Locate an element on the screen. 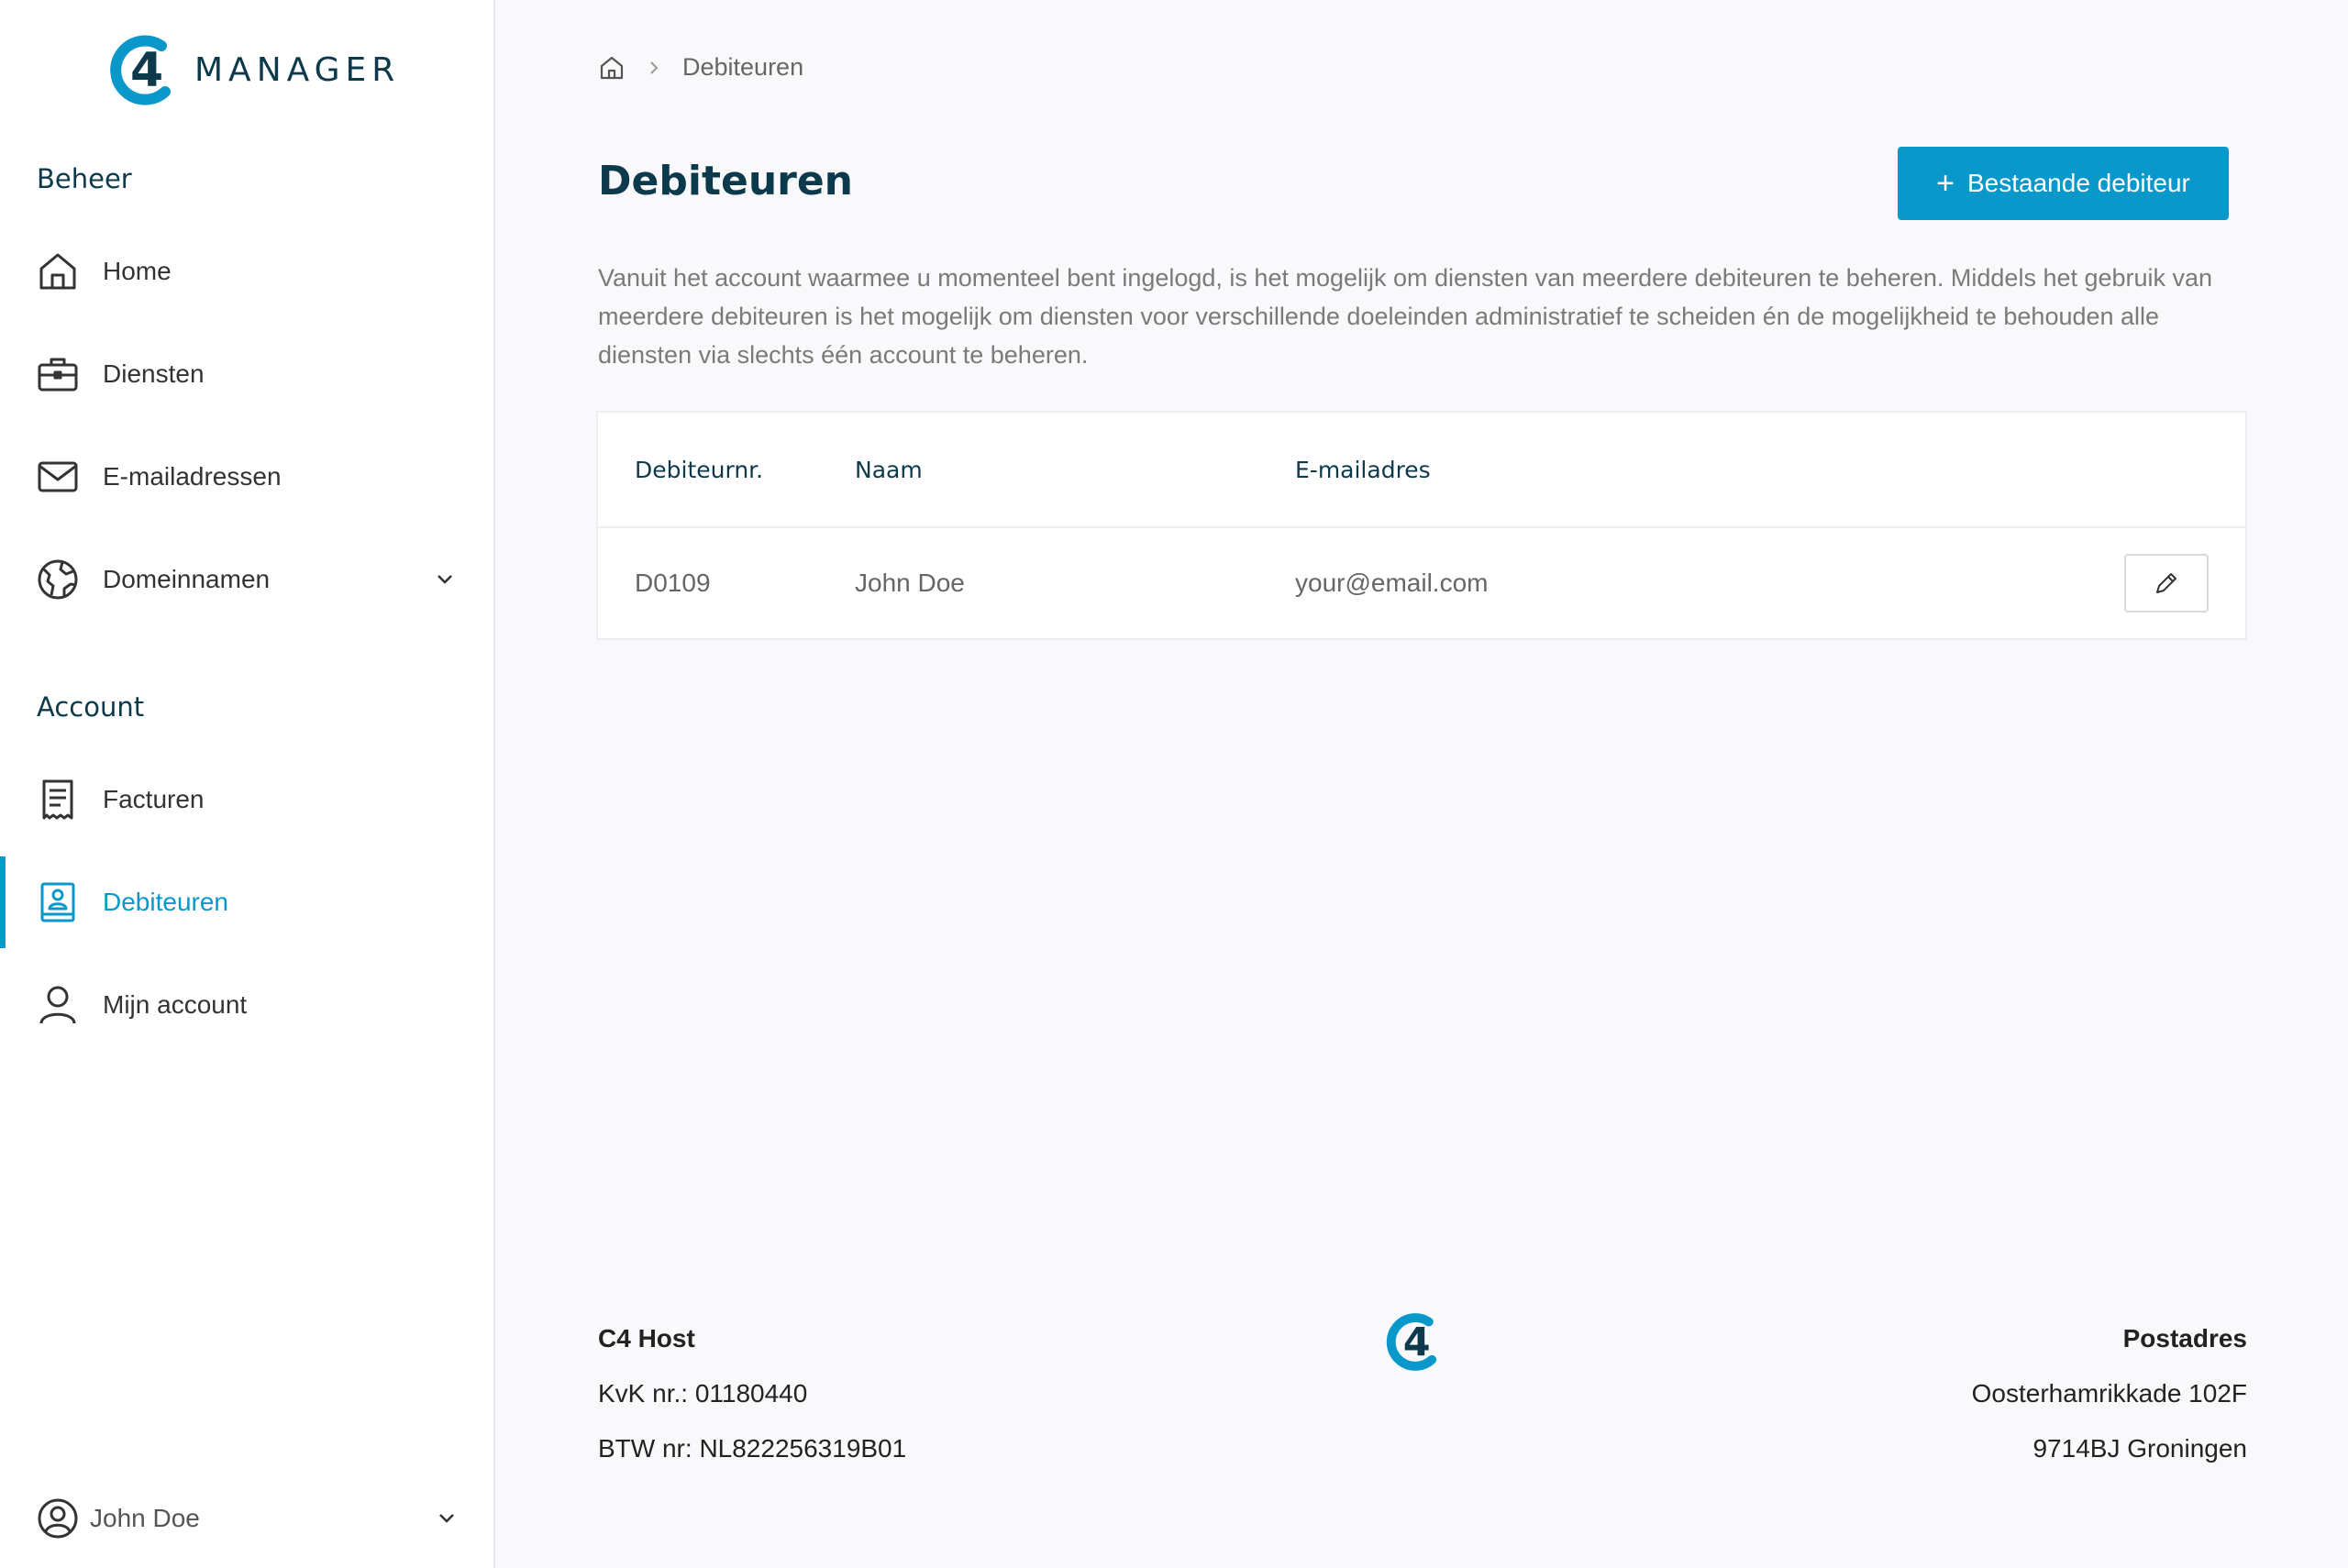 The width and height of the screenshot is (2348, 1568). footer-company-name: C4 Host is located at coordinates (646, 1338).